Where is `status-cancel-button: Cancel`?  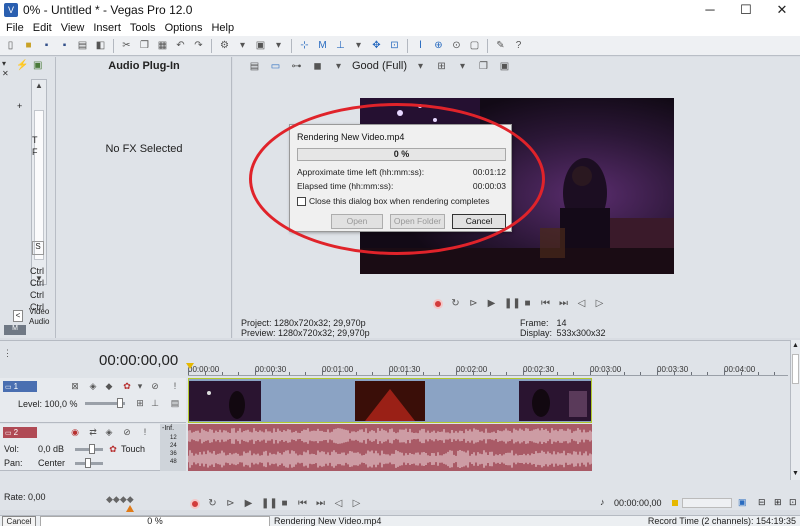 status-cancel-button: Cancel is located at coordinates (19, 521).